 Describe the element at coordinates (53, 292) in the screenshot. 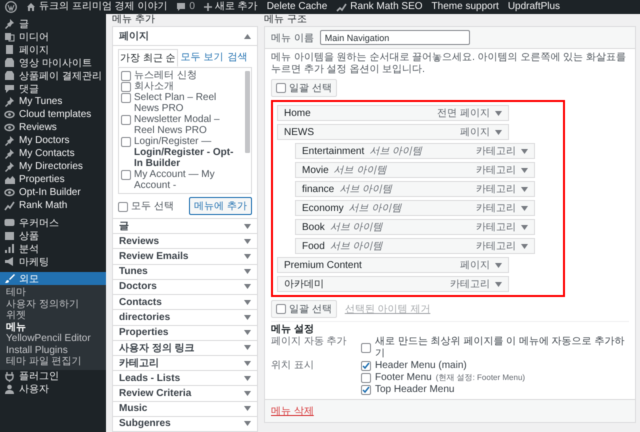

I see `submenu-item: 테마` at that location.